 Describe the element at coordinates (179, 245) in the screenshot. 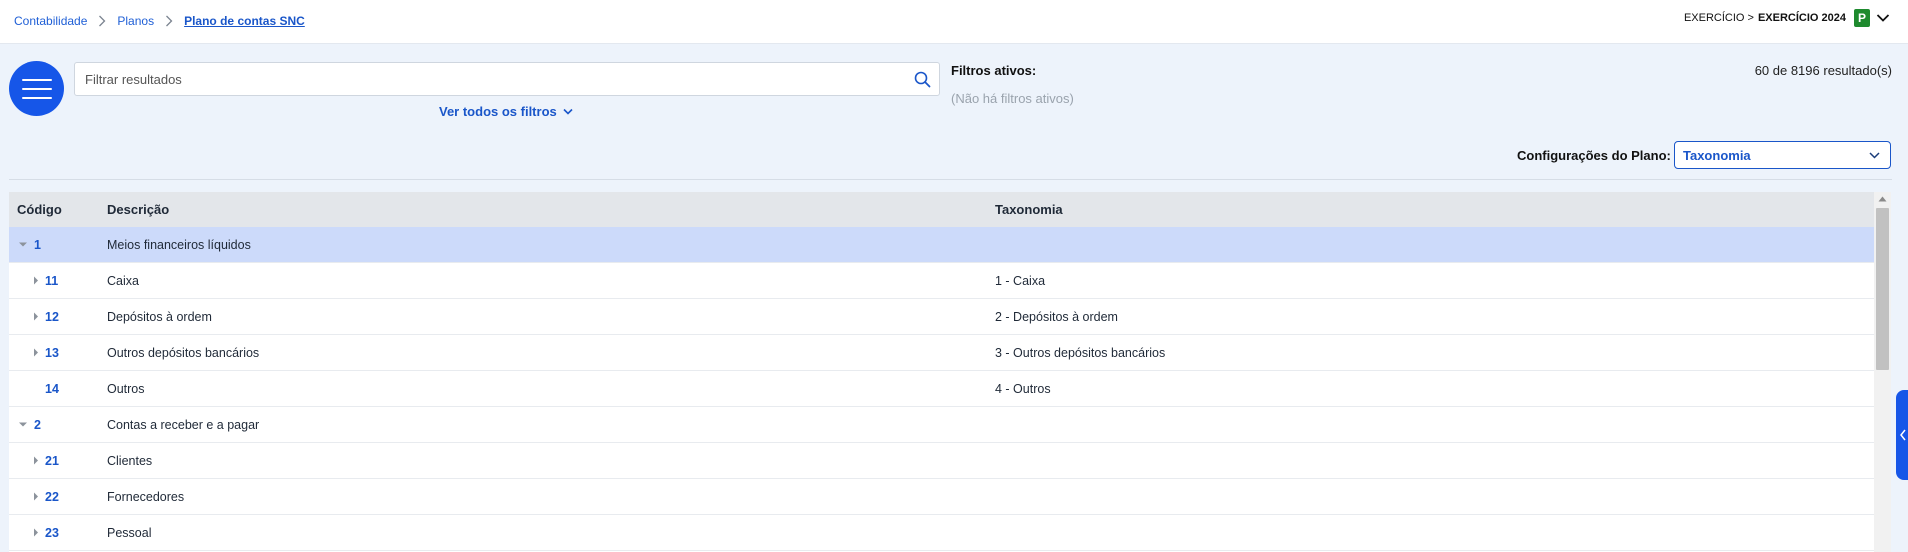

I see `row-description: Meios financeiros líquidos` at that location.